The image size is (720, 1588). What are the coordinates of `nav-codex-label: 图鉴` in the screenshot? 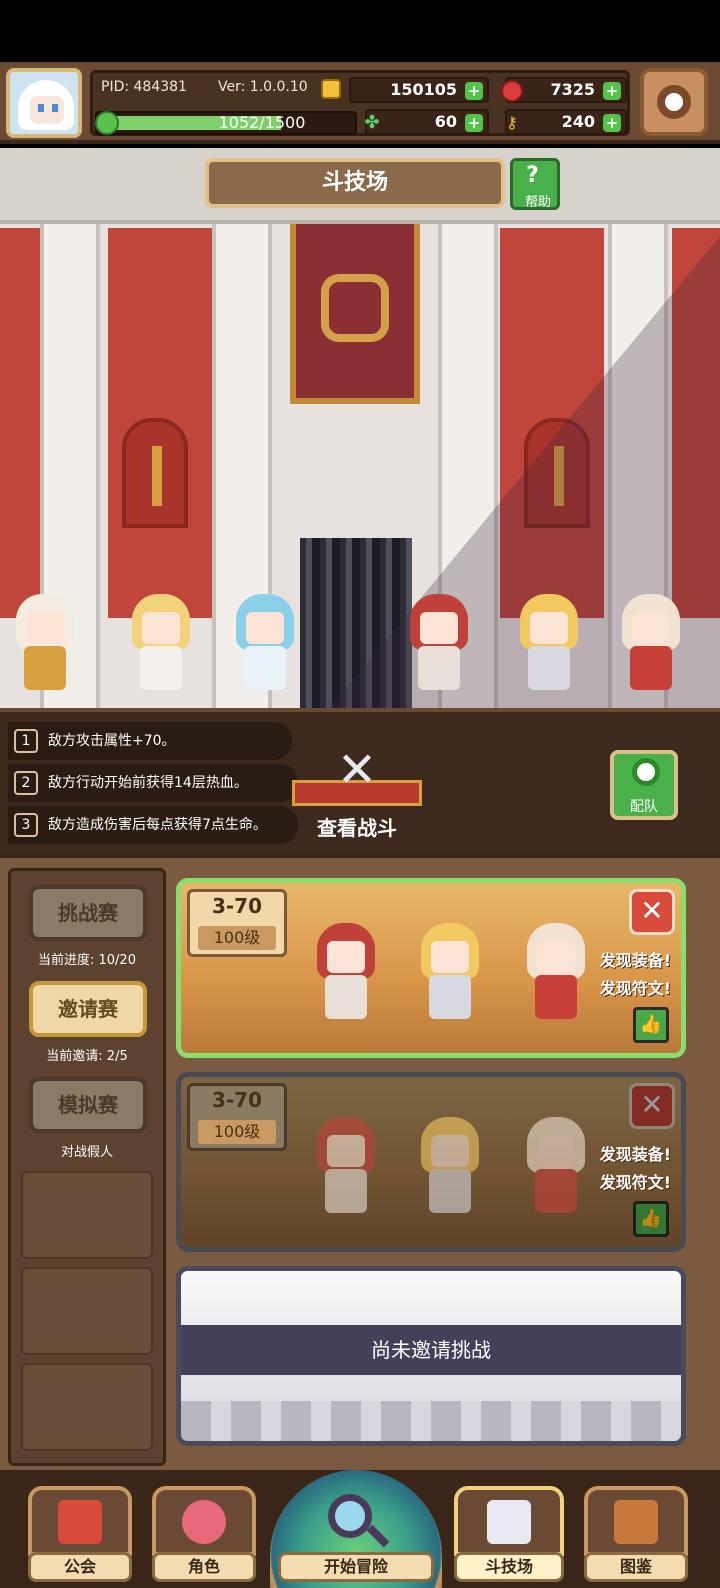 It's located at (636, 1567).